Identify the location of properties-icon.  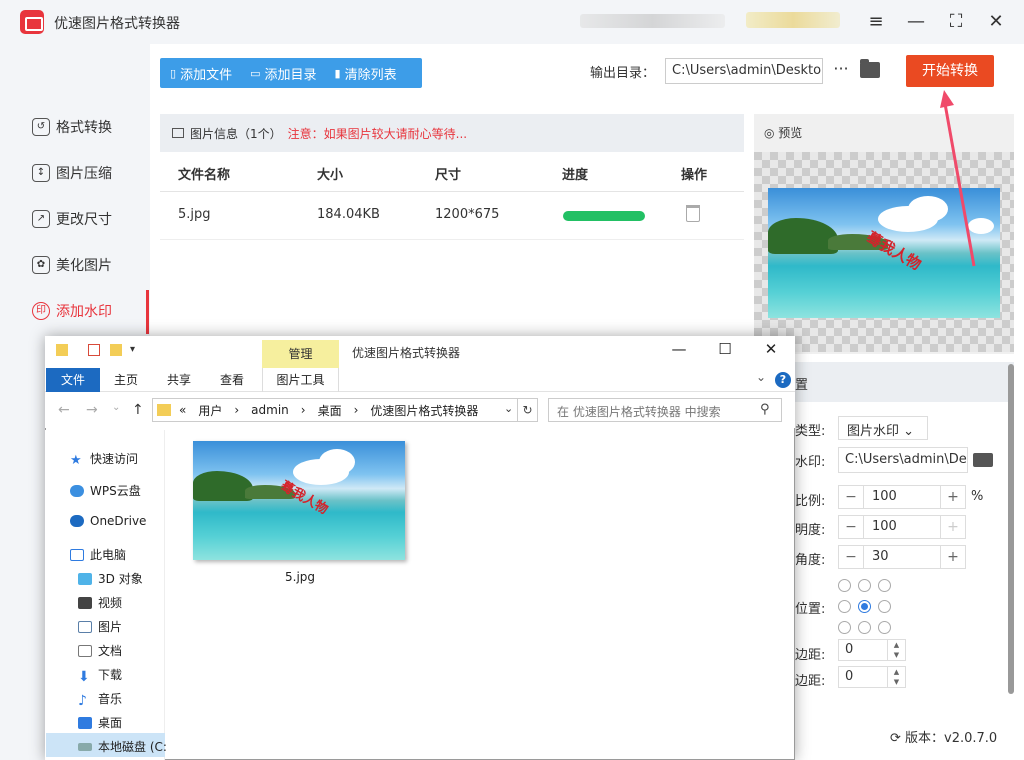
(94, 350).